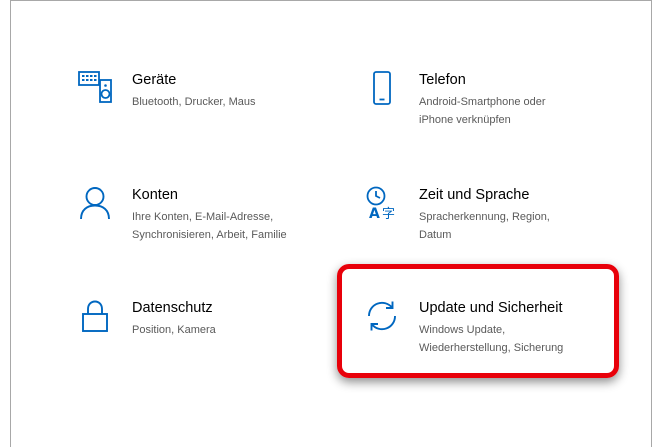 Image resolution: width=664 pixels, height=447 pixels. What do you see at coordinates (208, 339) in the screenshot?
I see `settings-tile-datenschutz: Datenschutz Position, Kamera` at bounding box center [208, 339].